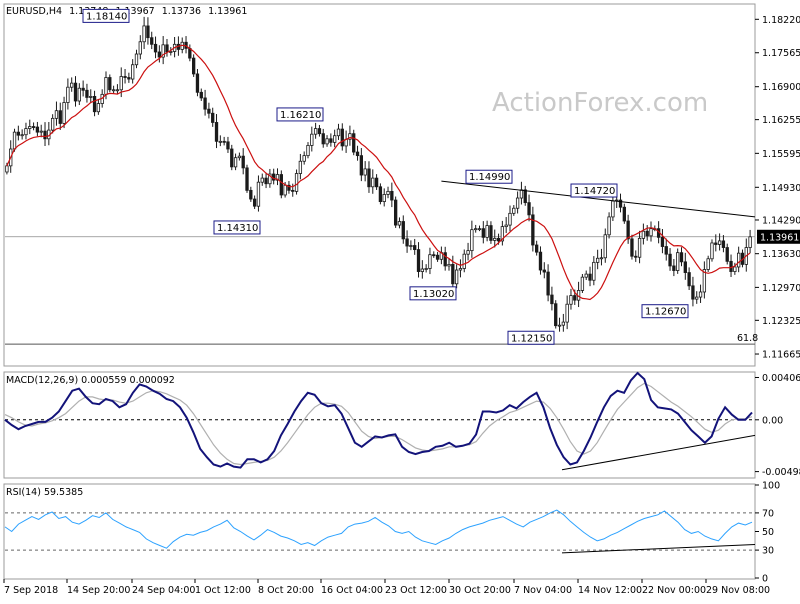 This screenshot has width=800, height=604. I want to click on price-ytick-label: 1.13630, so click(781, 254).